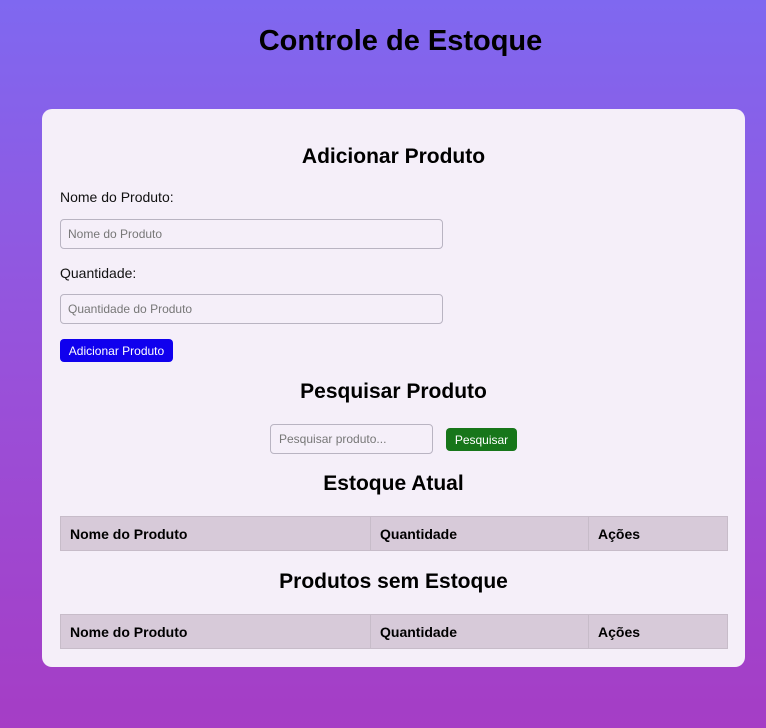 This screenshot has height=728, width=766. What do you see at coordinates (400, 41) in the screenshot?
I see `page-title: Controle de Estoque` at bounding box center [400, 41].